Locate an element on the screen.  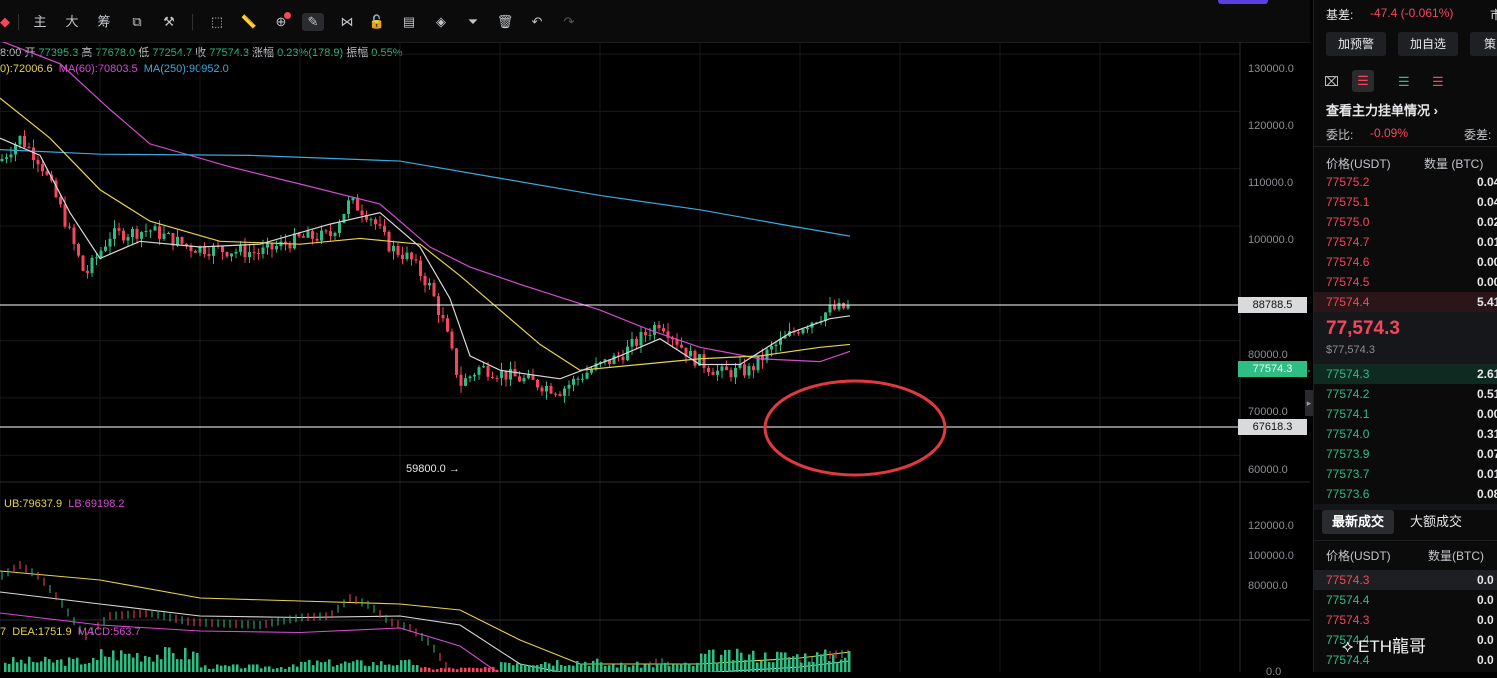
ask-row: 77575.1 0.04 is located at coordinates (1411, 202).